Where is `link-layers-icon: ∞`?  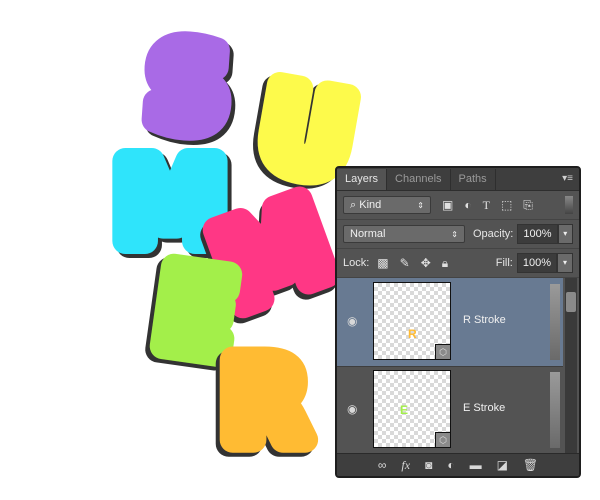
link-layers-icon: ∞ is located at coordinates (382, 465).